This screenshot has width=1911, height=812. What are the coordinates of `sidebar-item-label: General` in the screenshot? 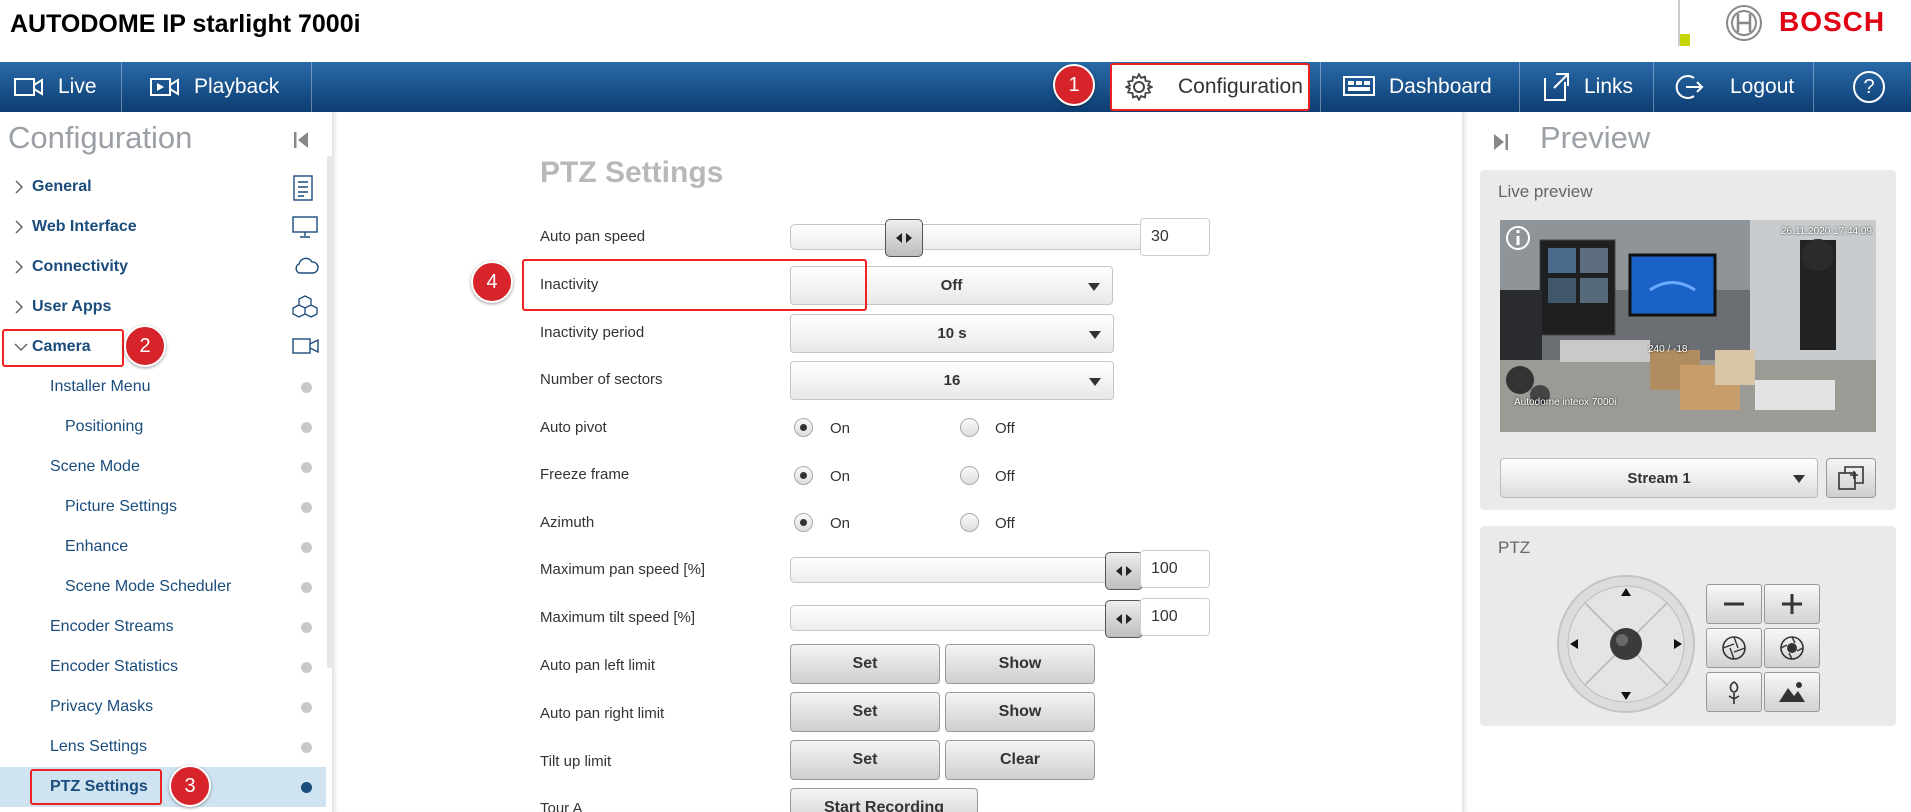 It's located at (62, 186).